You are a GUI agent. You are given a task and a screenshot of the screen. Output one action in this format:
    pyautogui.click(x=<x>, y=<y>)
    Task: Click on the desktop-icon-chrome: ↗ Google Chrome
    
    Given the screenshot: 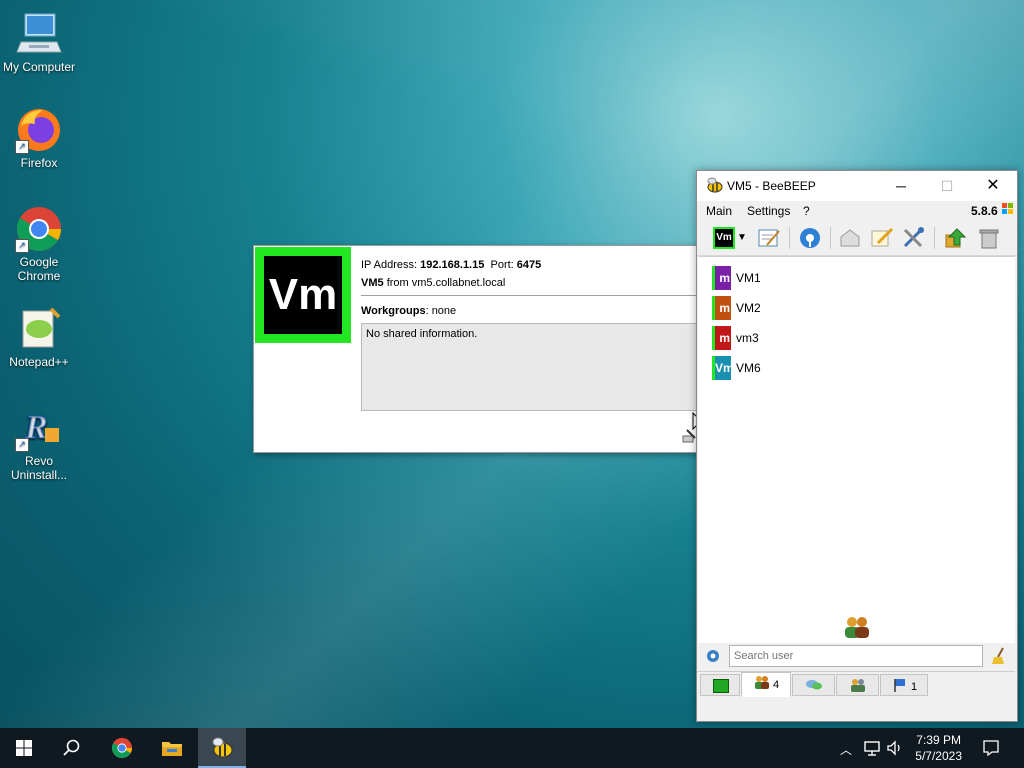 What is the action you would take?
    pyautogui.click(x=39, y=244)
    